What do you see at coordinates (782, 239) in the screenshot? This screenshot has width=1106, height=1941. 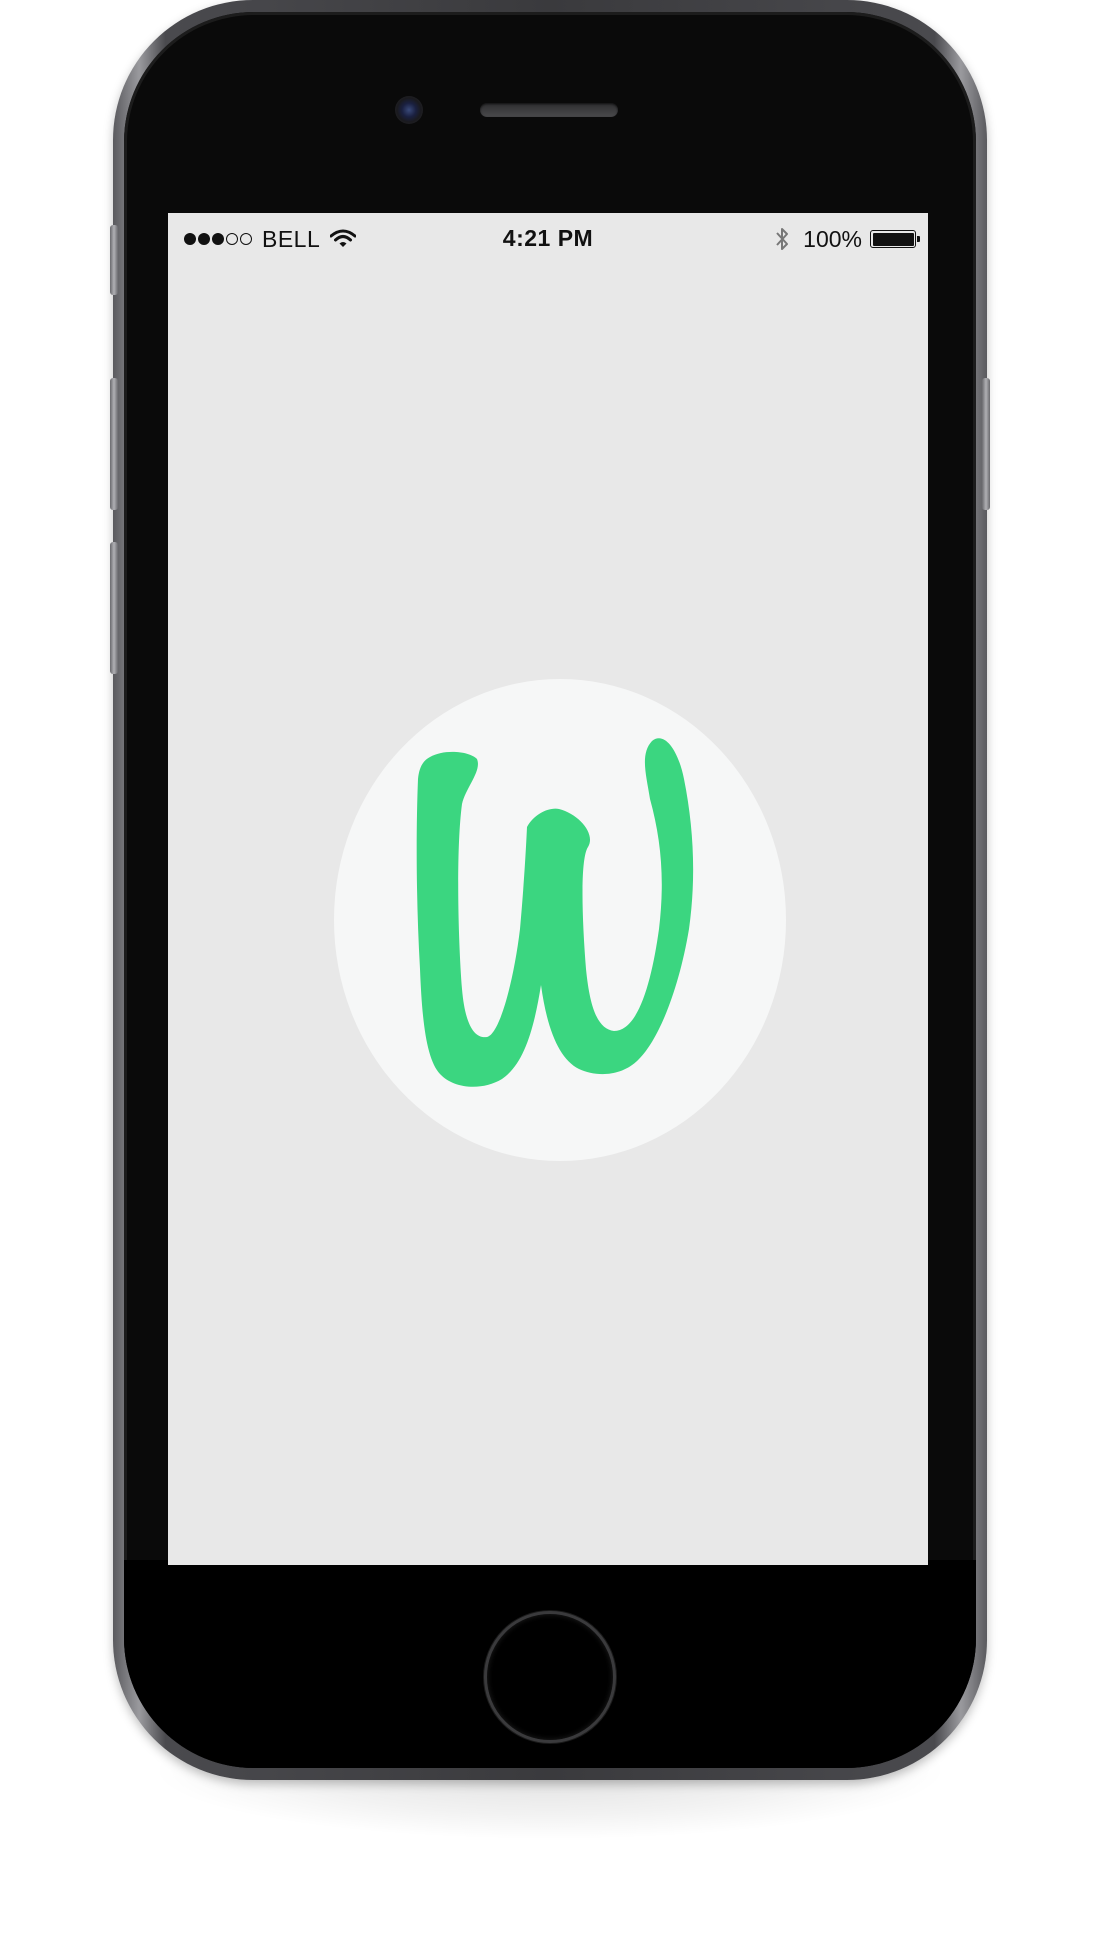 I see `bluetooth-icon` at bounding box center [782, 239].